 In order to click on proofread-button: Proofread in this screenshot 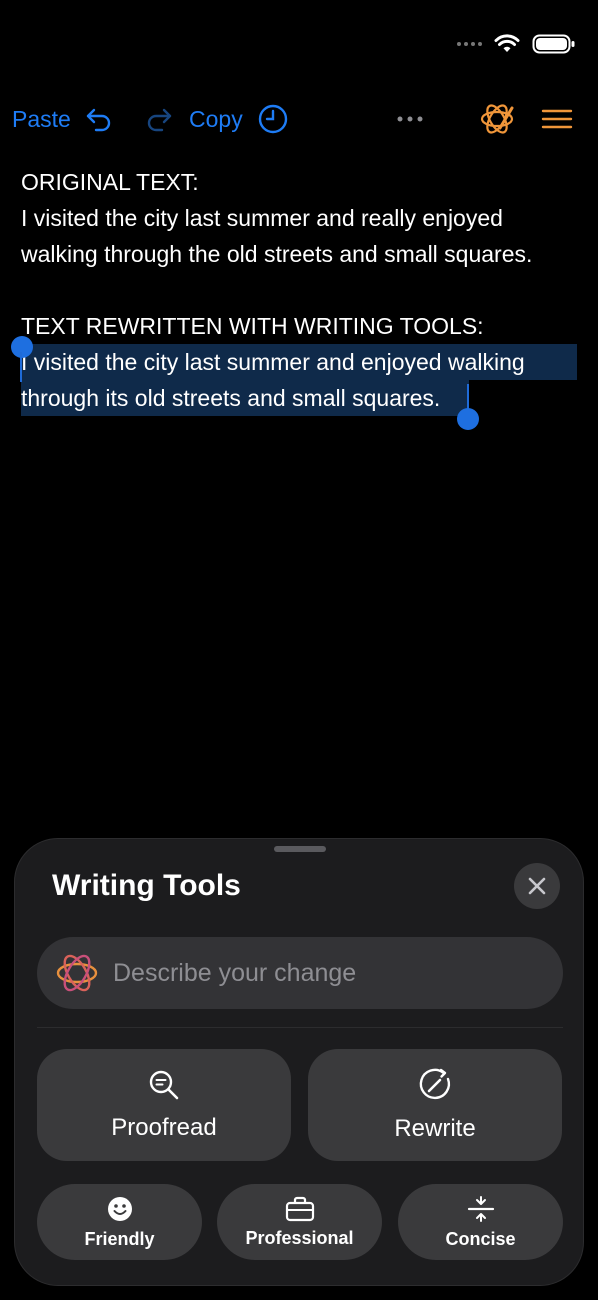, I will do `click(164, 1105)`.